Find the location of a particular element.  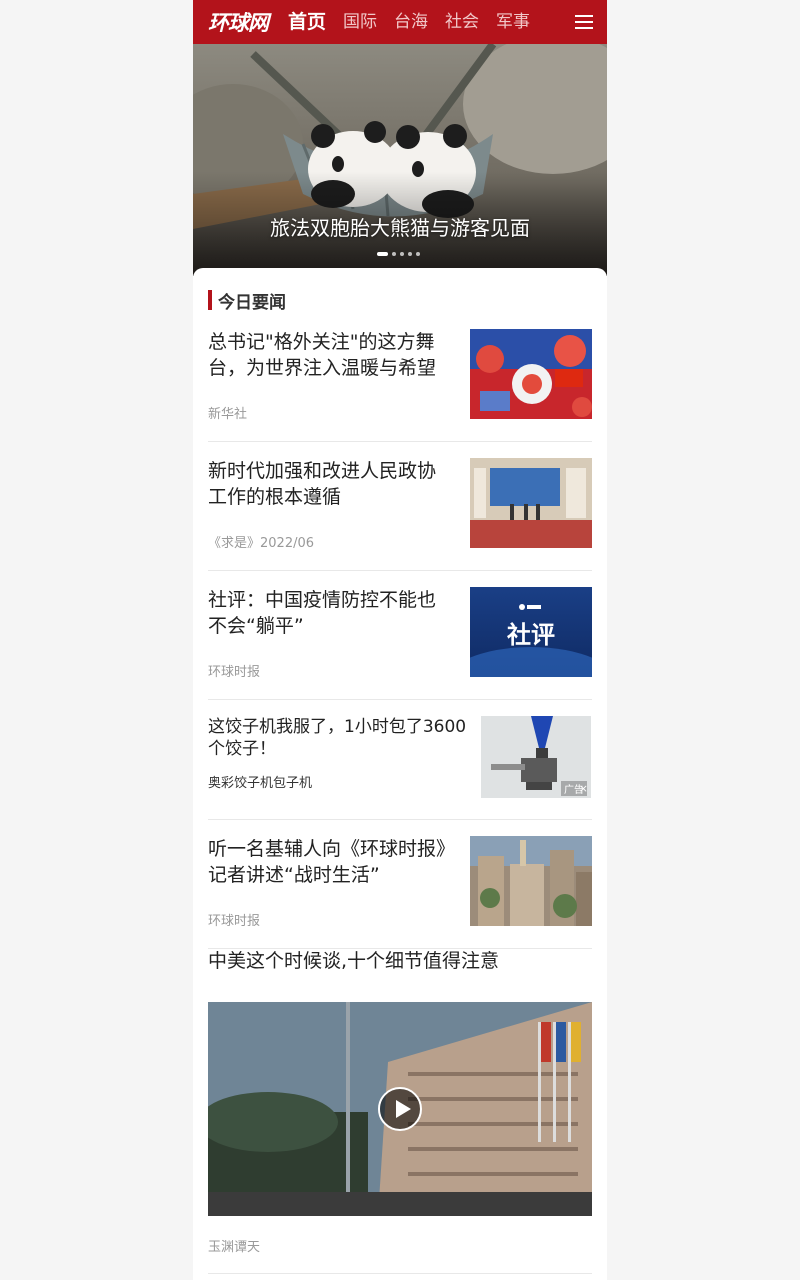

hero-carousel: 旅法双胞胎大熊猫与游客见面 is located at coordinates (400, 160).